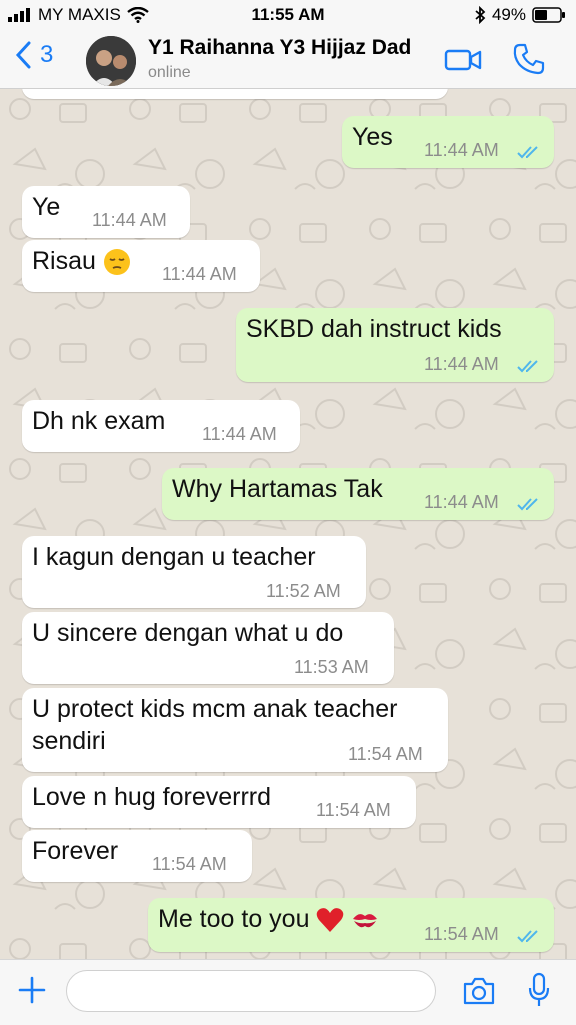 The image size is (576, 1025). What do you see at coordinates (116, 262) in the screenshot?
I see `pensive-face-icon` at bounding box center [116, 262].